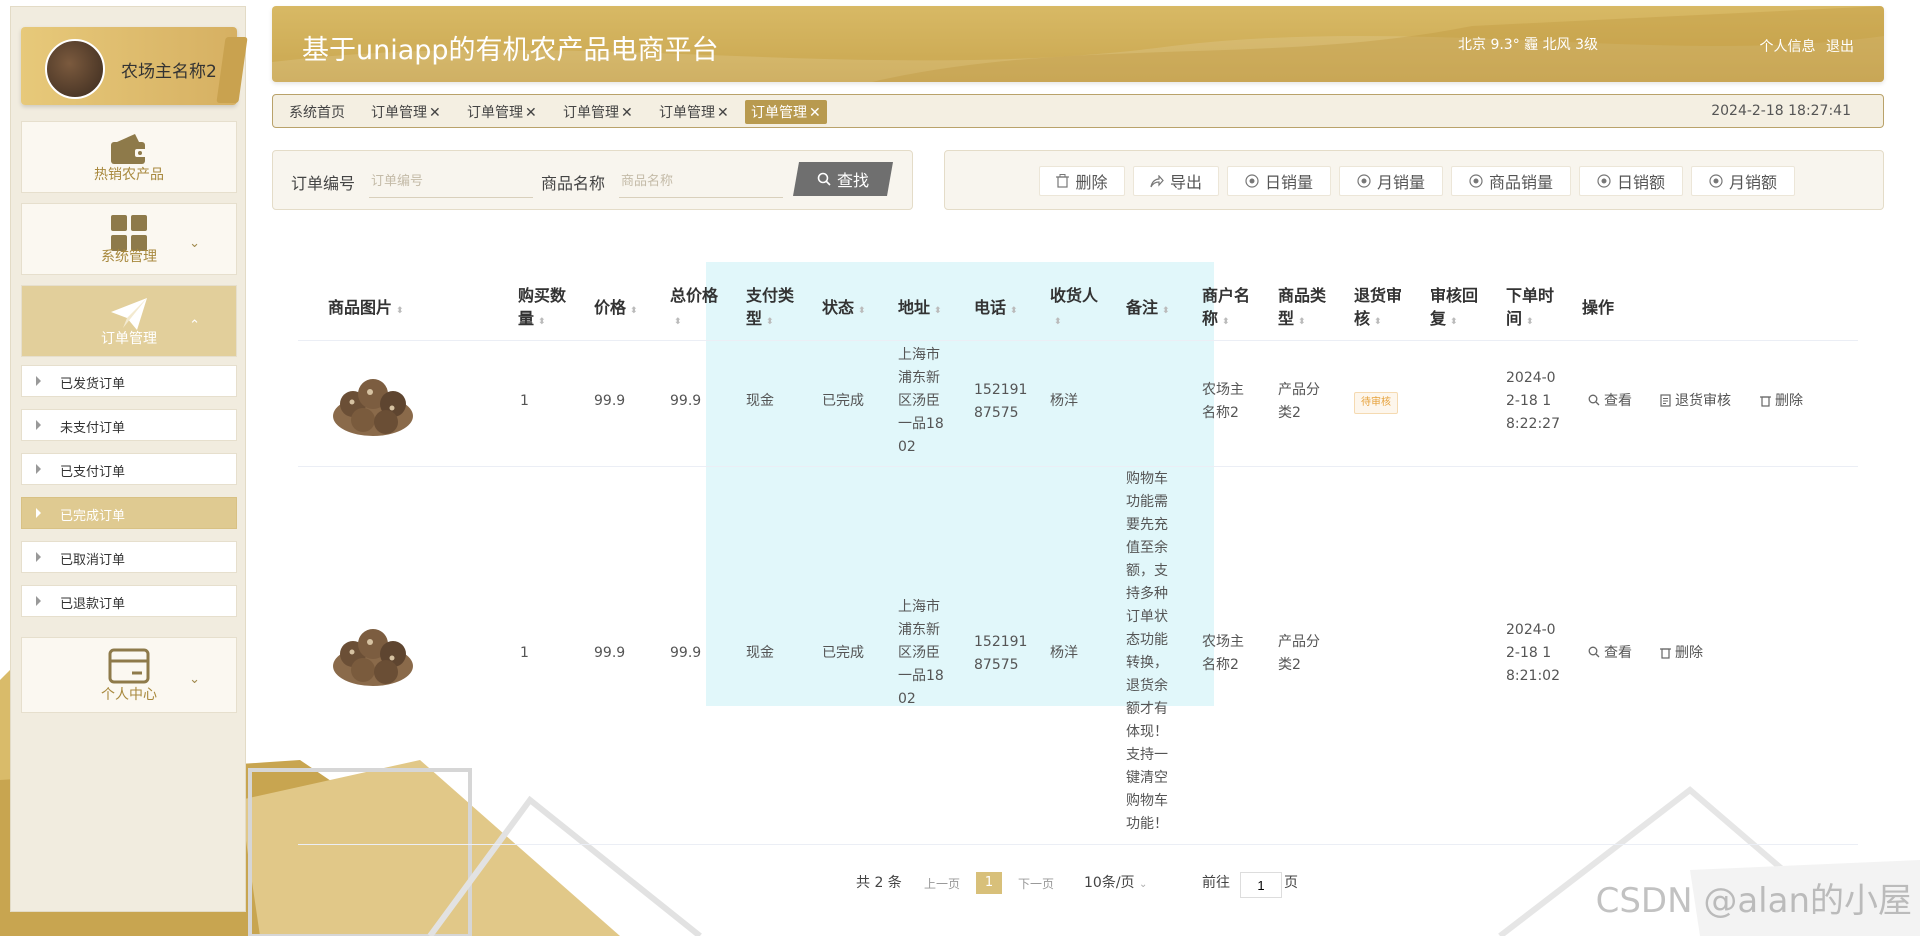 The width and height of the screenshot is (1920, 936). What do you see at coordinates (1216, 883) in the screenshot?
I see `goto-label: 前往` at bounding box center [1216, 883].